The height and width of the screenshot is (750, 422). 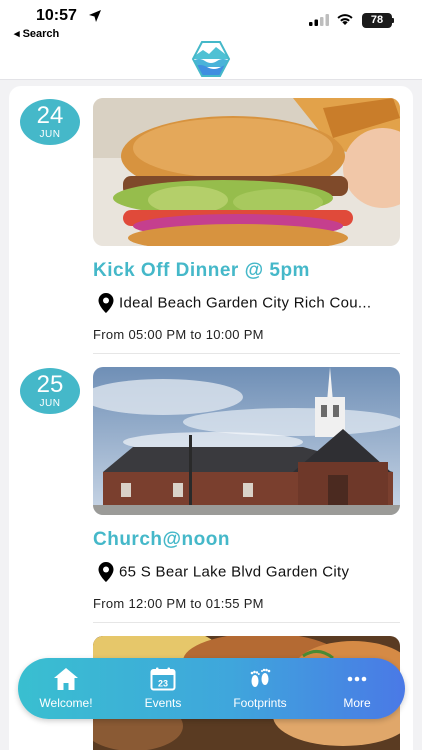 I want to click on event-time: From 05:00 PM to 10:00 PM, so click(x=178, y=334).